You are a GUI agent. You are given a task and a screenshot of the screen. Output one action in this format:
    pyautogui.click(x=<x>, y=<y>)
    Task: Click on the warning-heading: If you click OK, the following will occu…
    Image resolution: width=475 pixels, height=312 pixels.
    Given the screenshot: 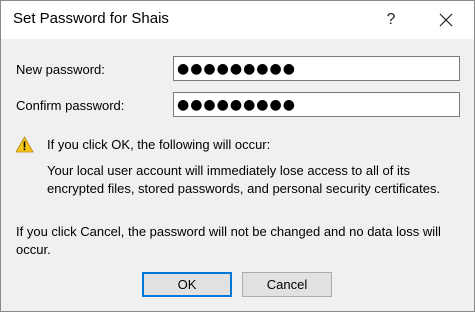 What is the action you would take?
    pyautogui.click(x=159, y=144)
    